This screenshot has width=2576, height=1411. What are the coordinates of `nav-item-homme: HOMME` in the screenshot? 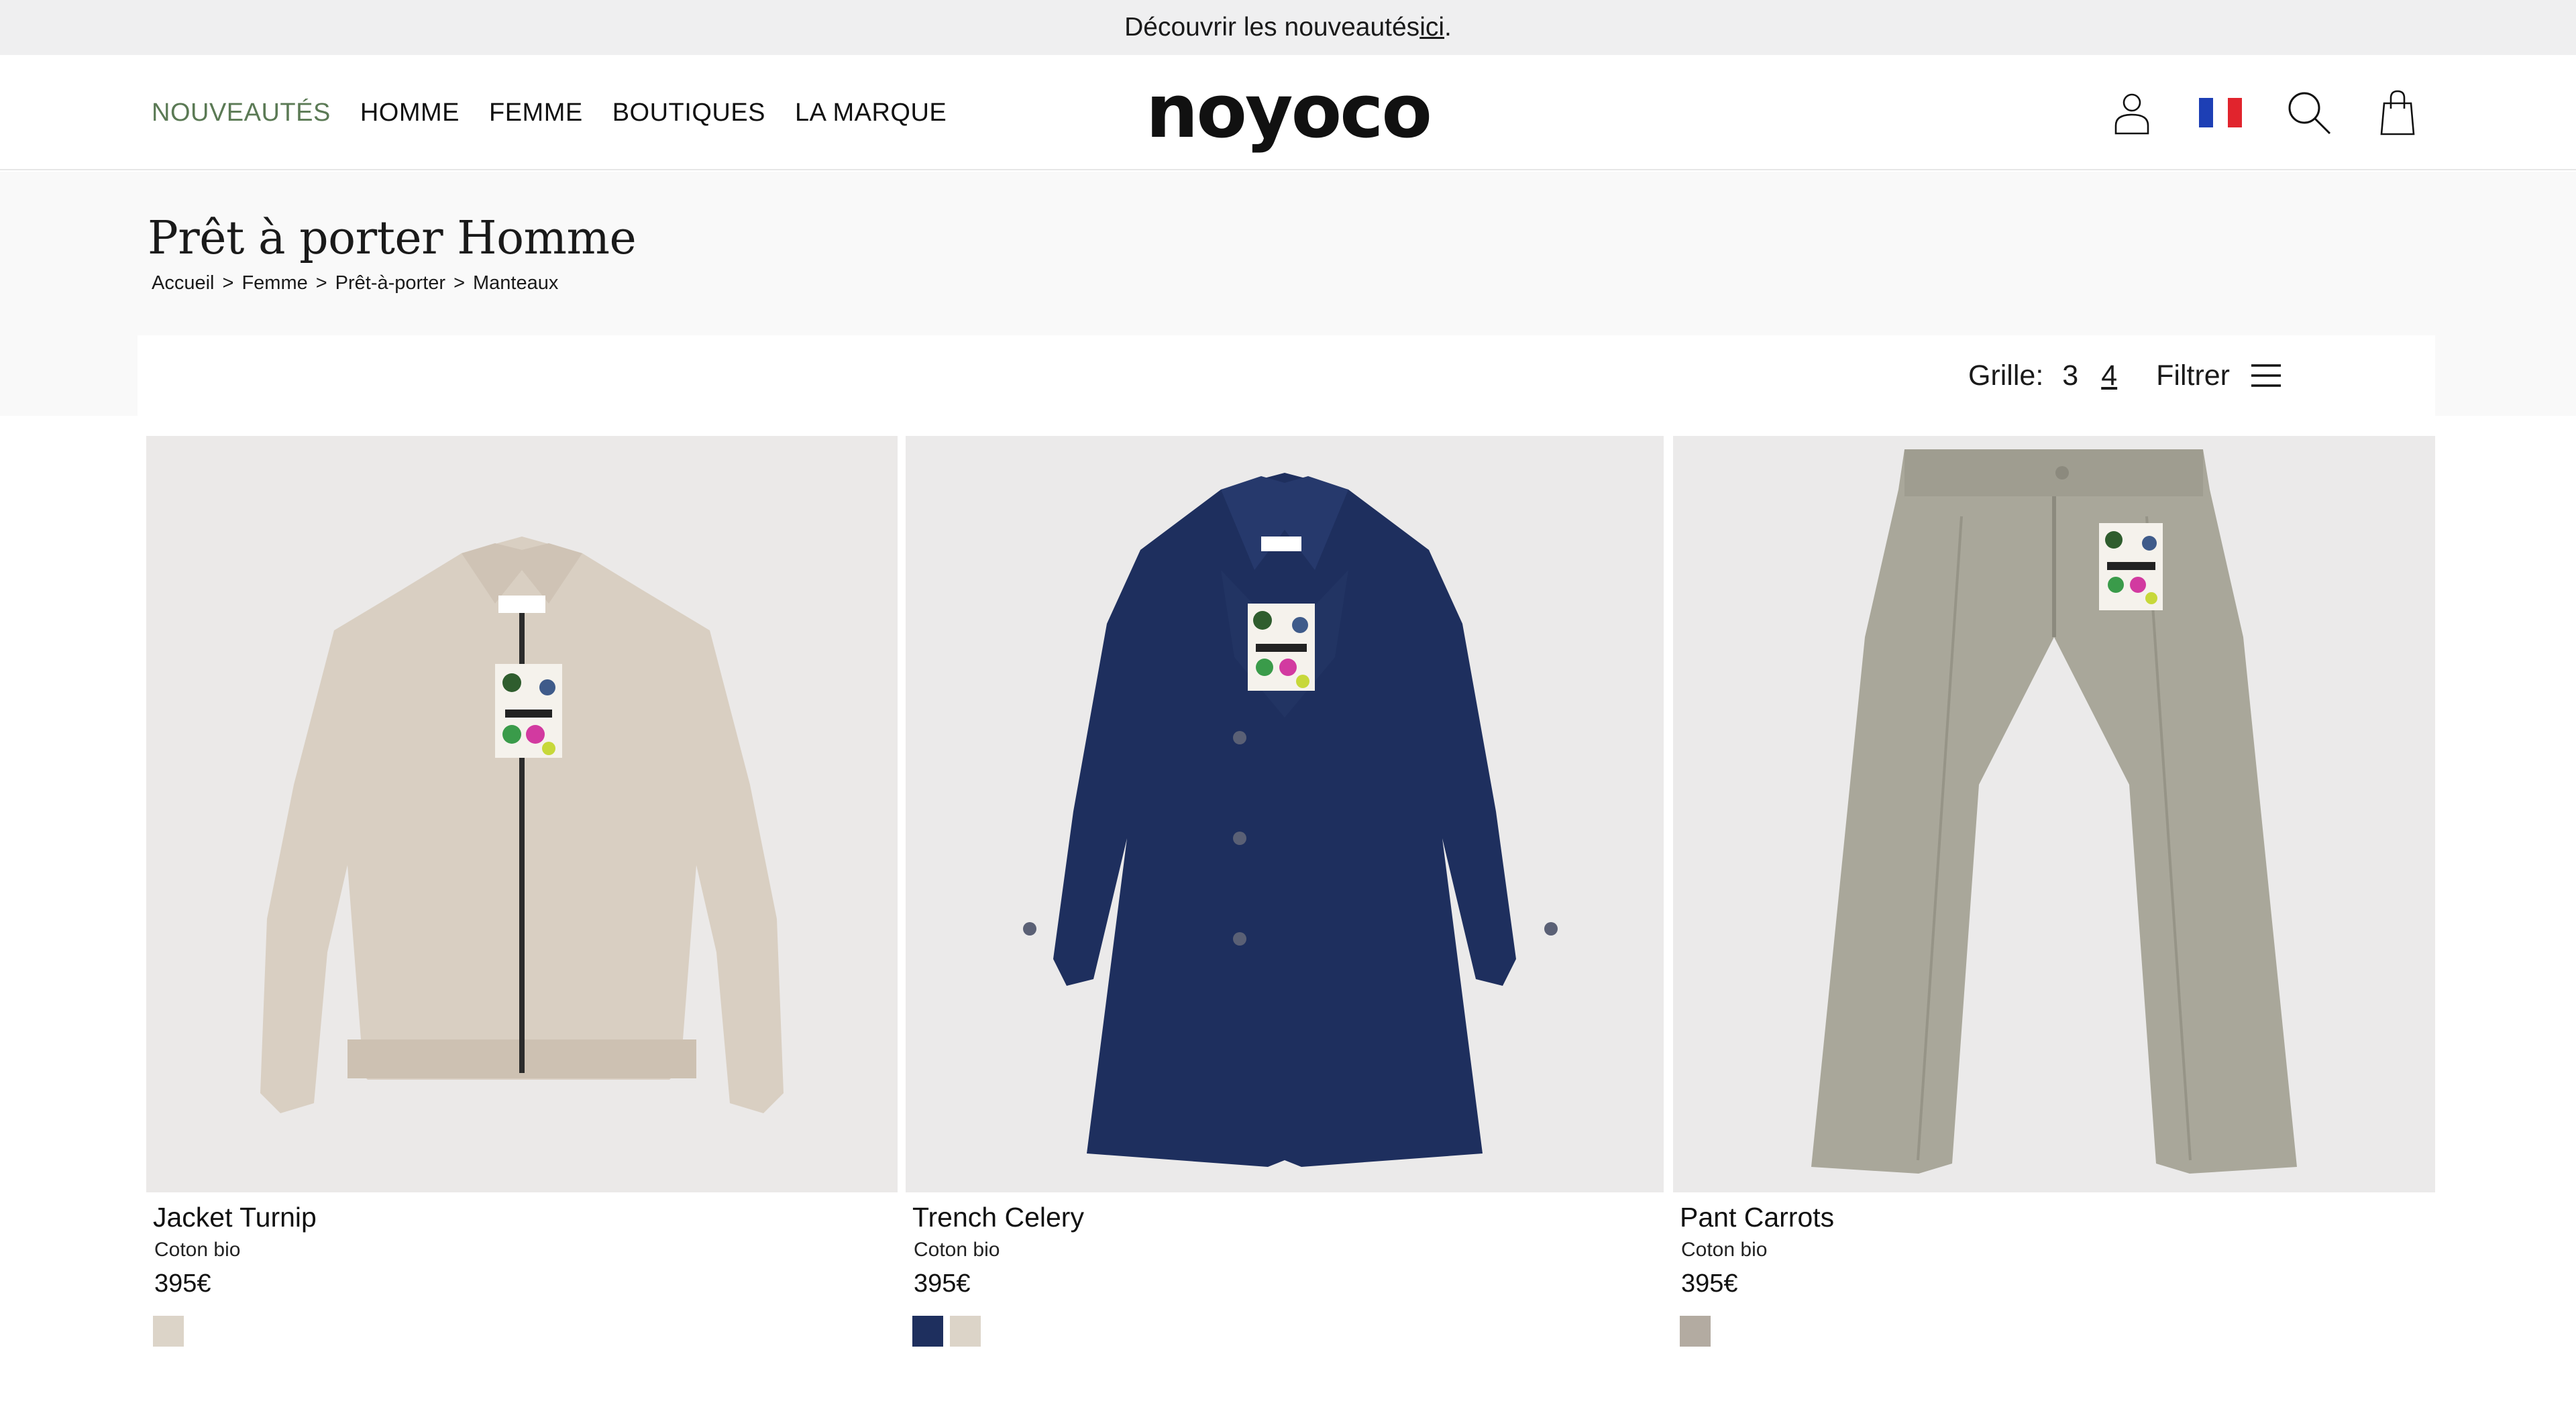 It's located at (410, 113).